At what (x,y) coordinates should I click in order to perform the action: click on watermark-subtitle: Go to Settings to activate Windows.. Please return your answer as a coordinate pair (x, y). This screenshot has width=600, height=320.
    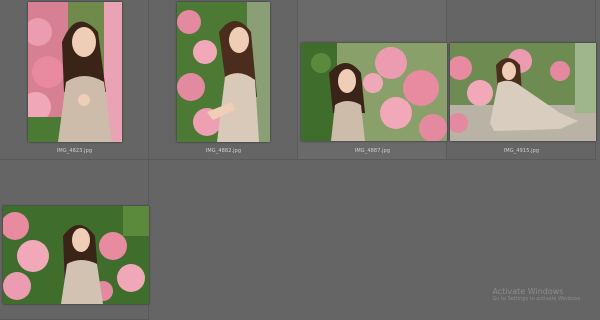
    Looking at the image, I should click on (537, 299).